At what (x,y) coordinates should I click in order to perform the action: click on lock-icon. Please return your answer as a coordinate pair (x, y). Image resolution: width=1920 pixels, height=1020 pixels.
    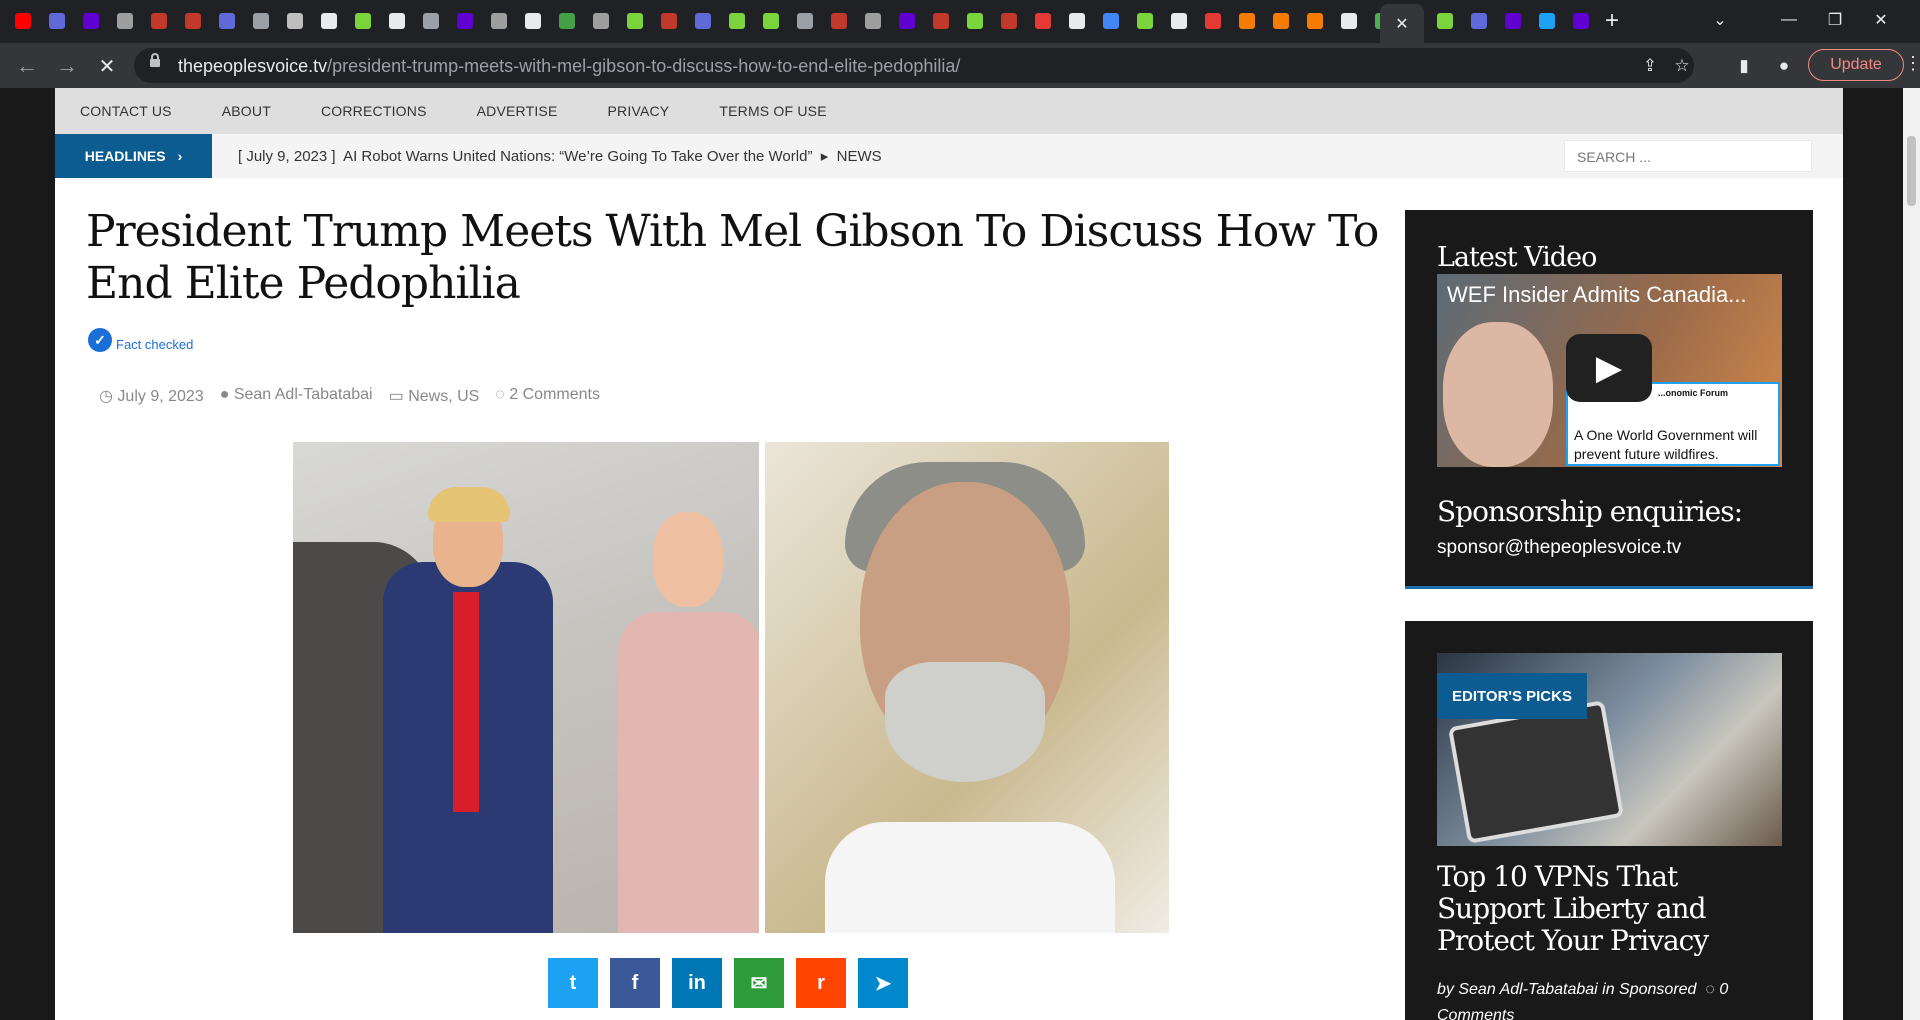
    Looking at the image, I should click on (155, 60).